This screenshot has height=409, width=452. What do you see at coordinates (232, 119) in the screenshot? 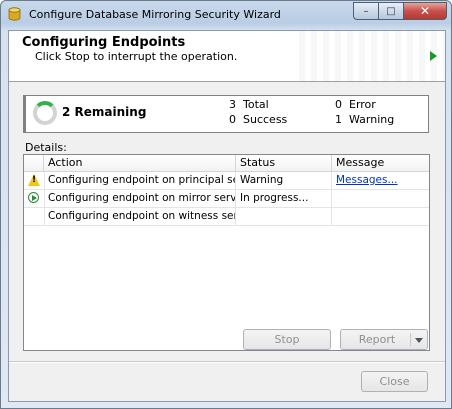
I see `success-count: 0` at bounding box center [232, 119].